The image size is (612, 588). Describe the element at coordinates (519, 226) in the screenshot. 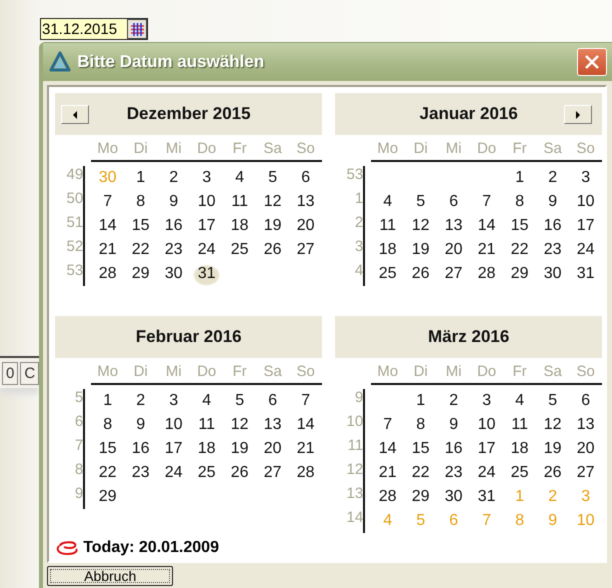

I see `day-cell: 15` at that location.